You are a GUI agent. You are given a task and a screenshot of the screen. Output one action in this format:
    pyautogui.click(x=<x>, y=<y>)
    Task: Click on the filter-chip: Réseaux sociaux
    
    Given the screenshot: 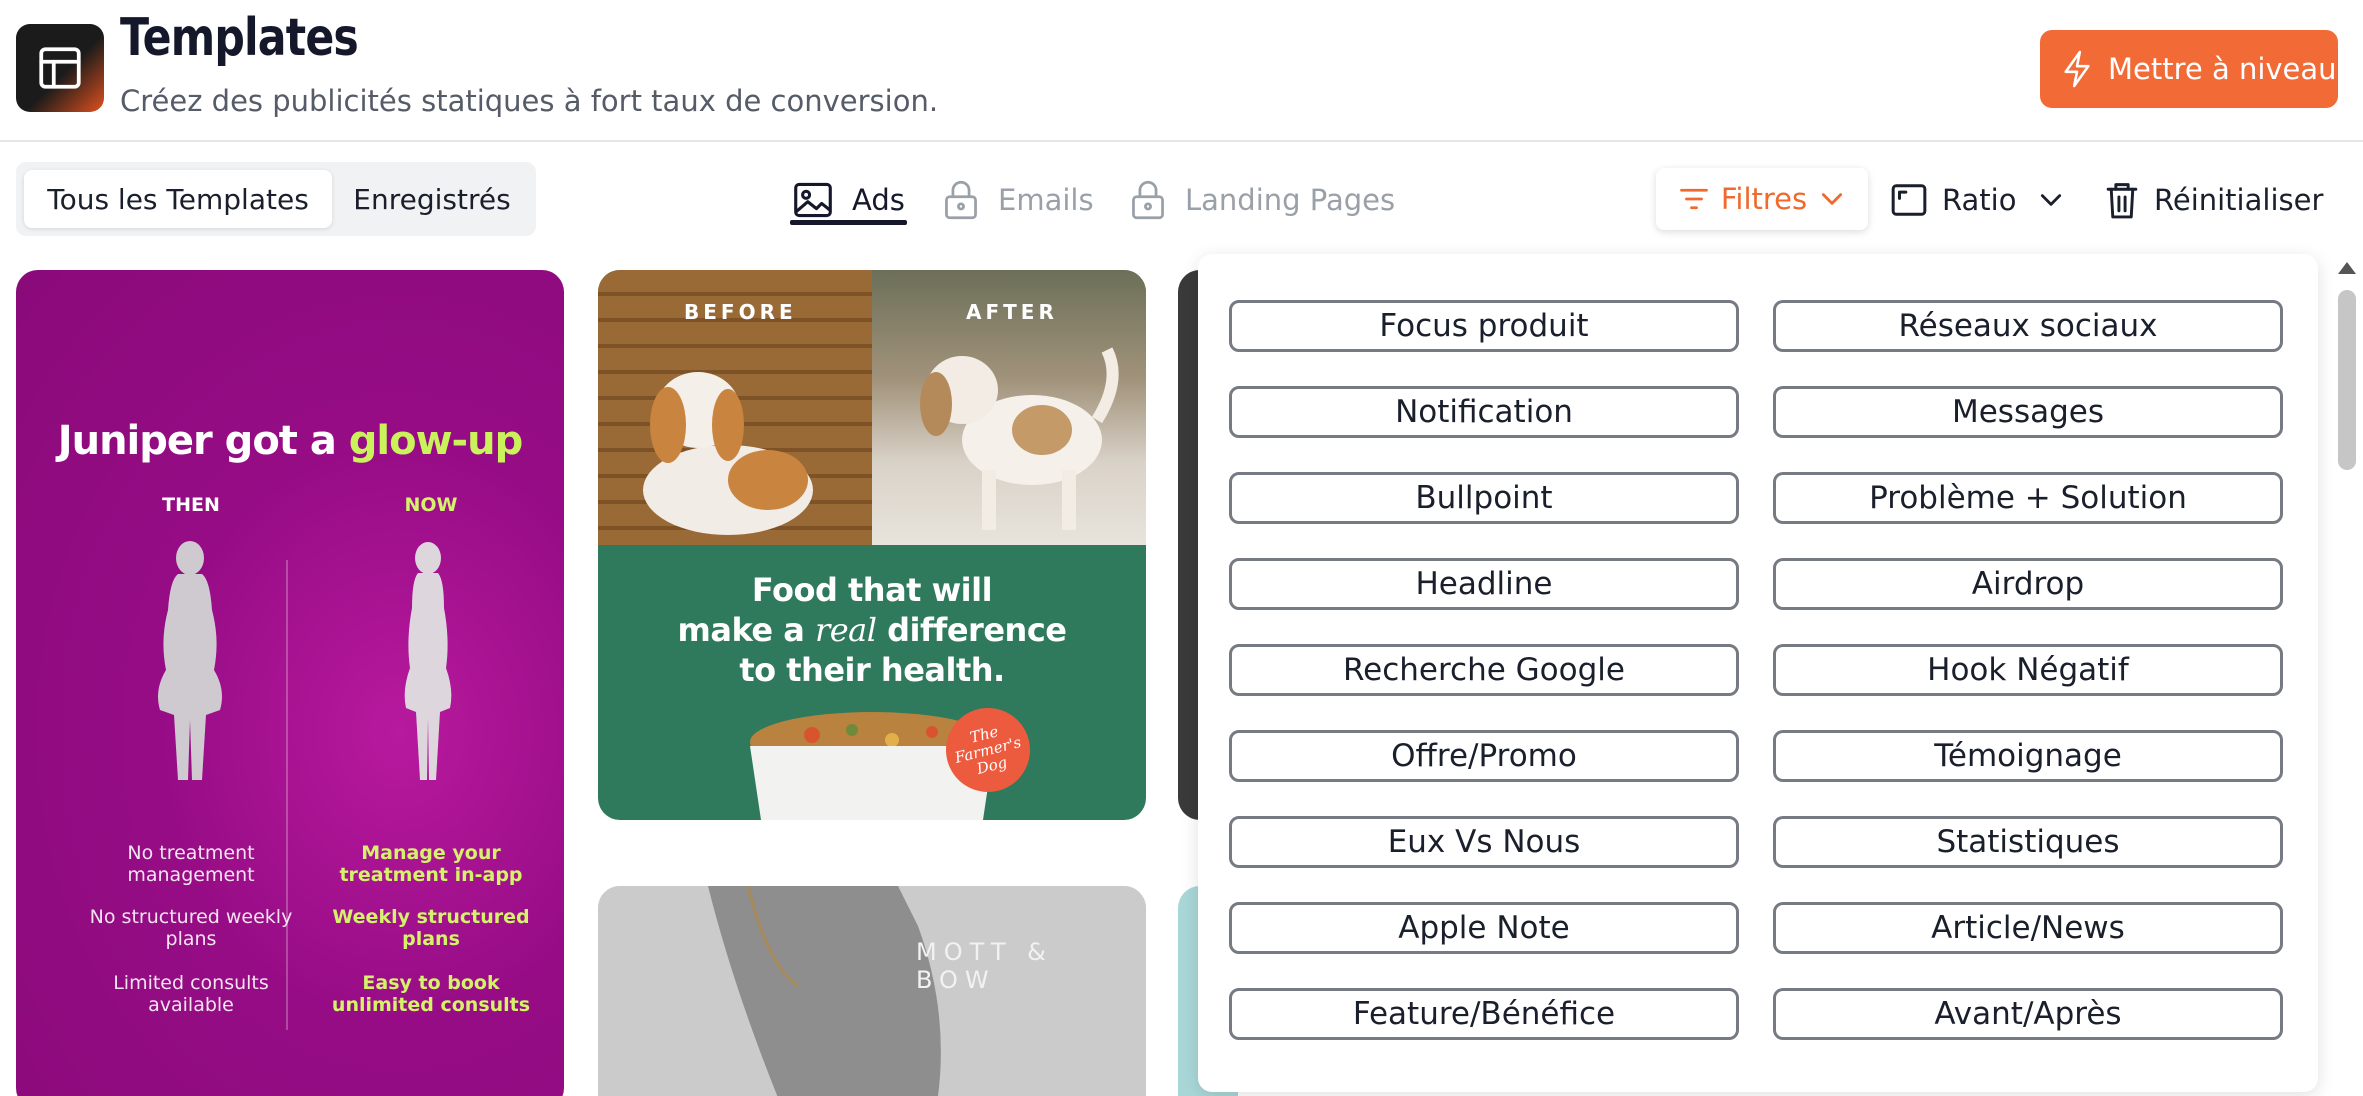 What is the action you would take?
    pyautogui.click(x=2028, y=326)
    